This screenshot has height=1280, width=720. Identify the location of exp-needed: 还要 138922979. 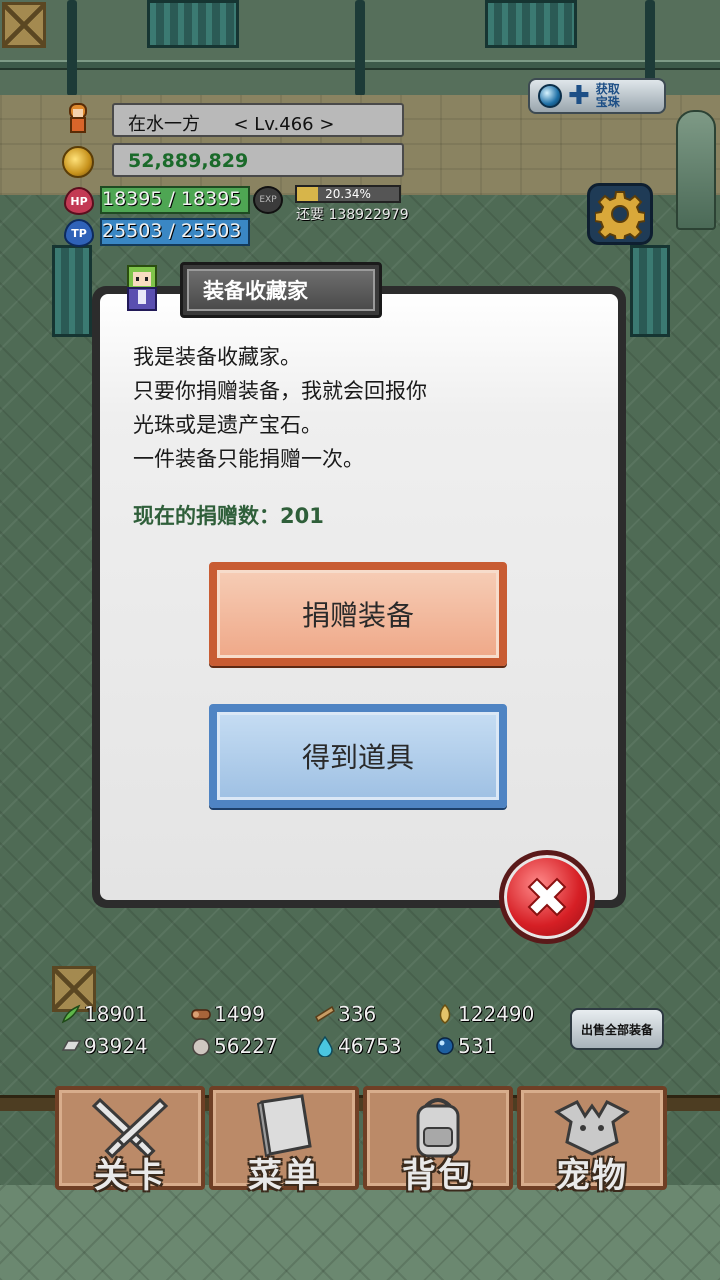
(352, 215).